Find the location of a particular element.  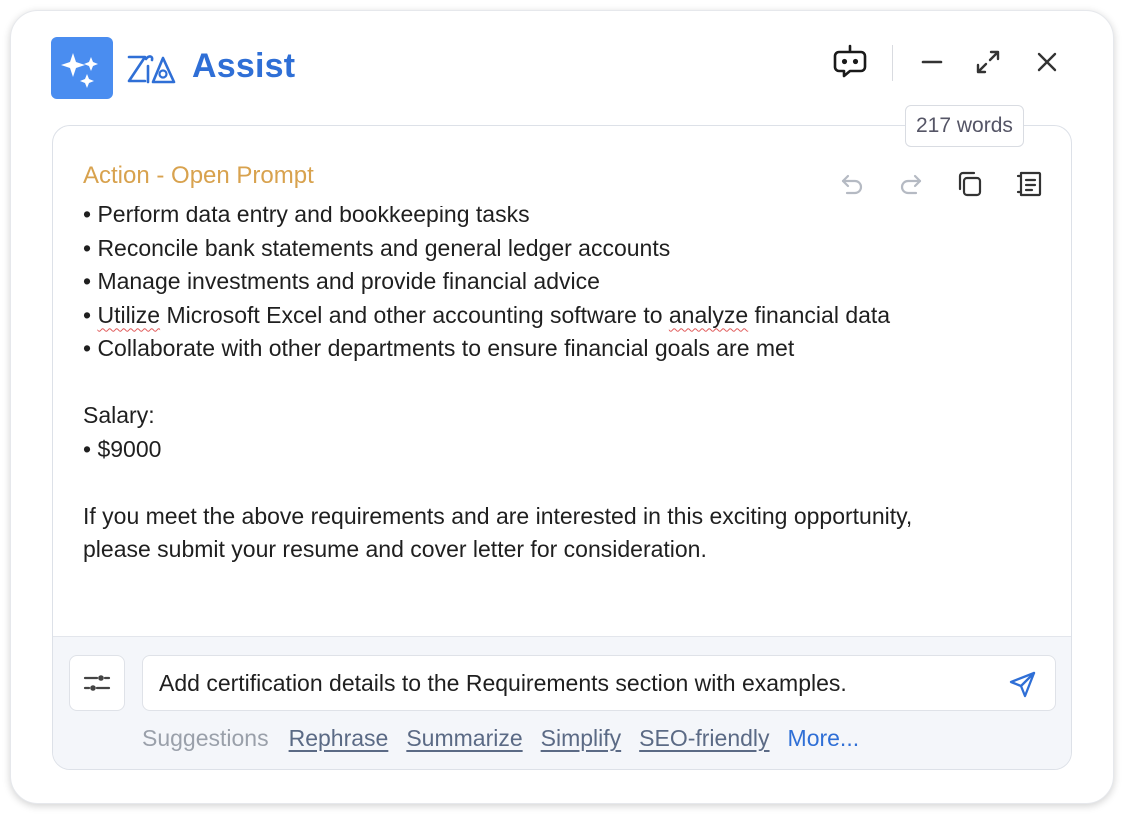

redo-icon is located at coordinates (911, 184).